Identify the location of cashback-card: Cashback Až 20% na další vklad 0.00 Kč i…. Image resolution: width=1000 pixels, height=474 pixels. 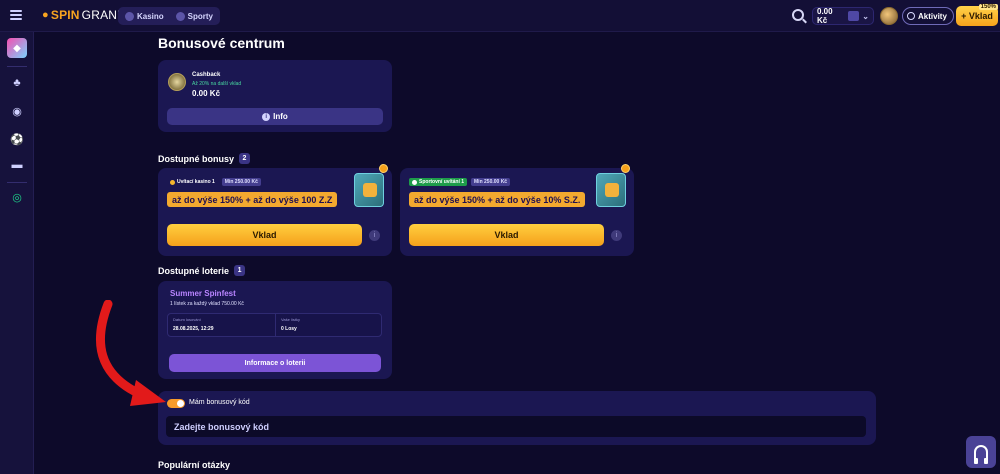
(275, 96).